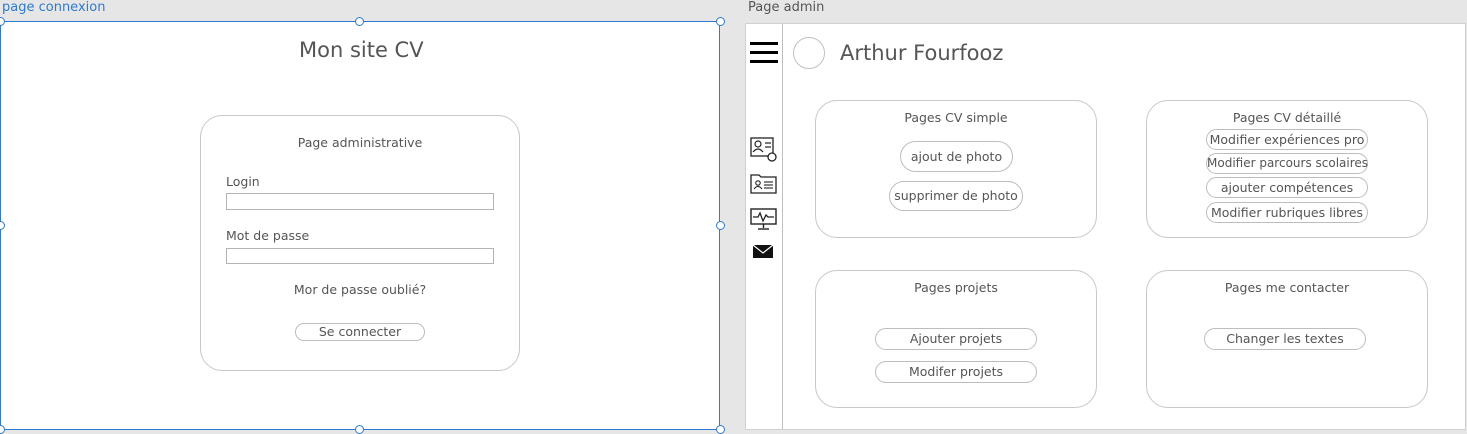 Image resolution: width=1467 pixels, height=434 pixels. What do you see at coordinates (809, 53) in the screenshot?
I see `user-avatar` at bounding box center [809, 53].